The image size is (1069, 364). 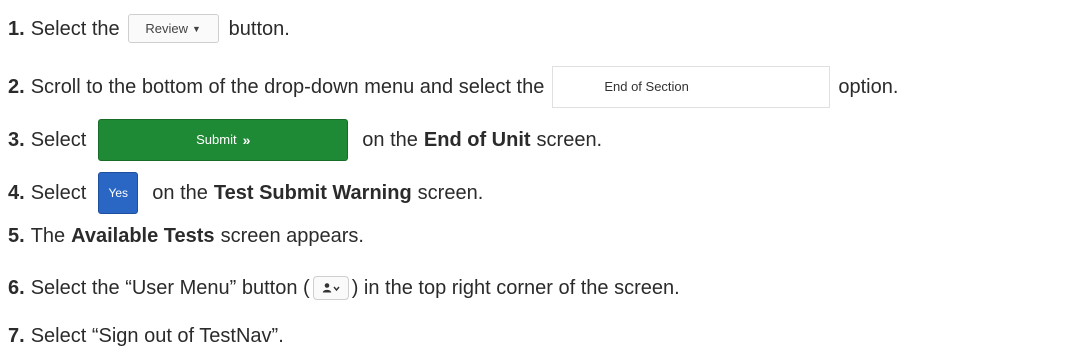 I want to click on step-number: 2., so click(x=16, y=87).